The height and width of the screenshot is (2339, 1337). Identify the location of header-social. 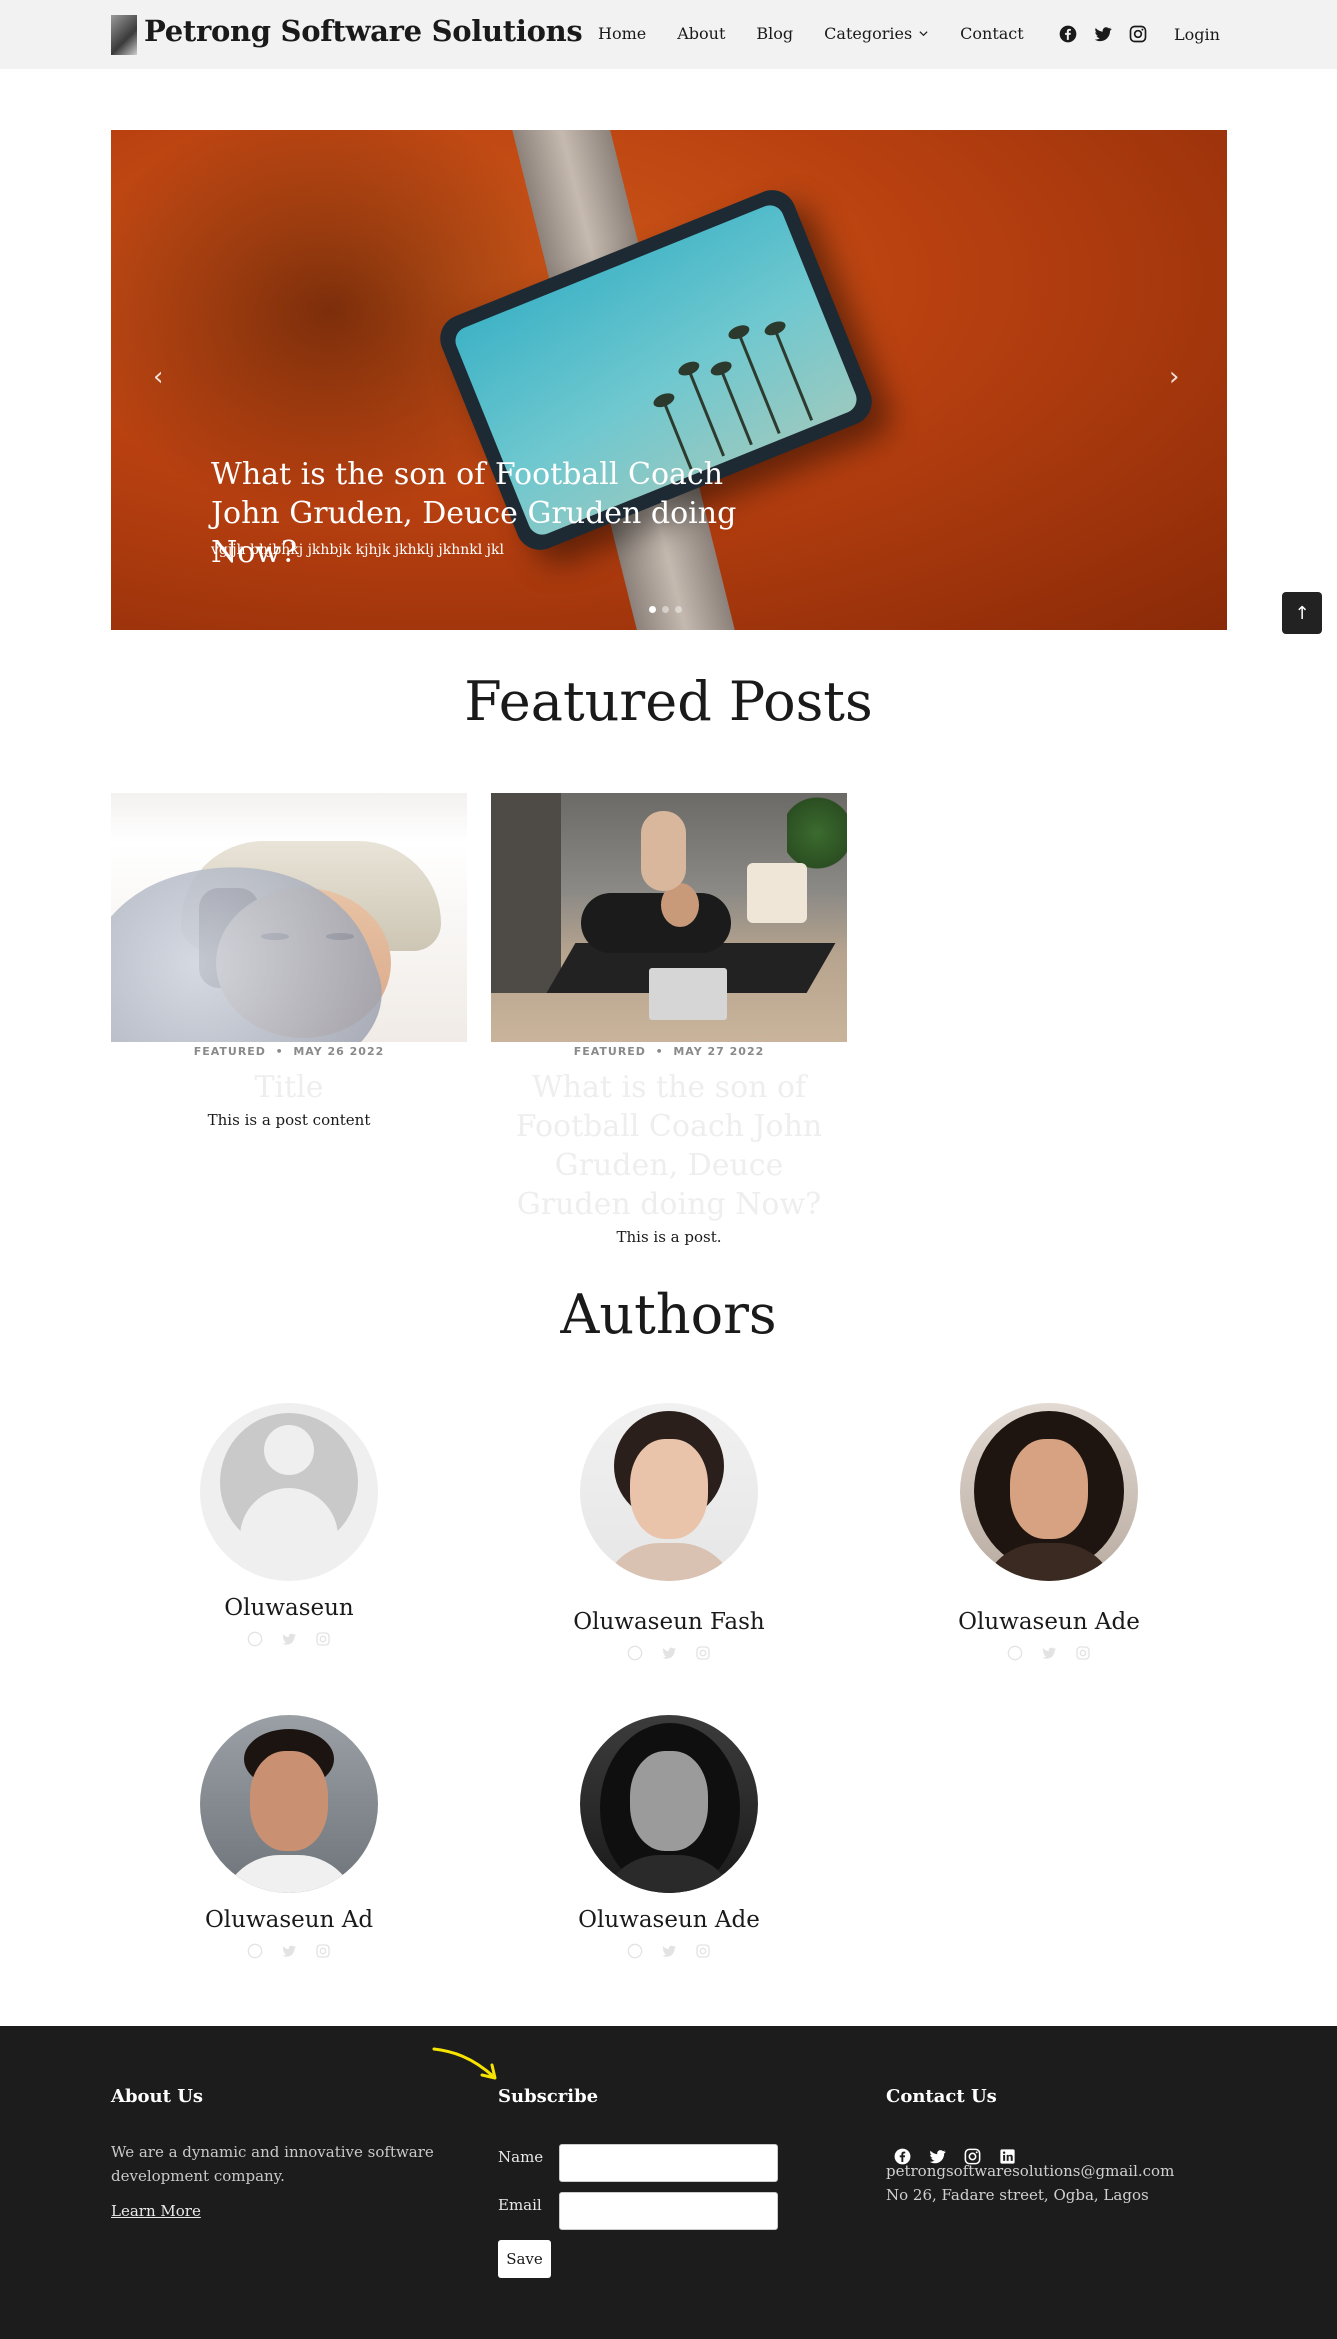
(1103, 34).